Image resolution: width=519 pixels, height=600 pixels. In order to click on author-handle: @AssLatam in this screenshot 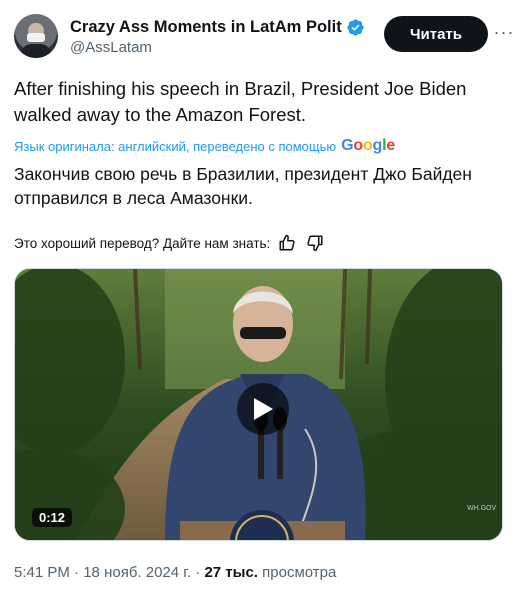, I will do `click(111, 47)`.